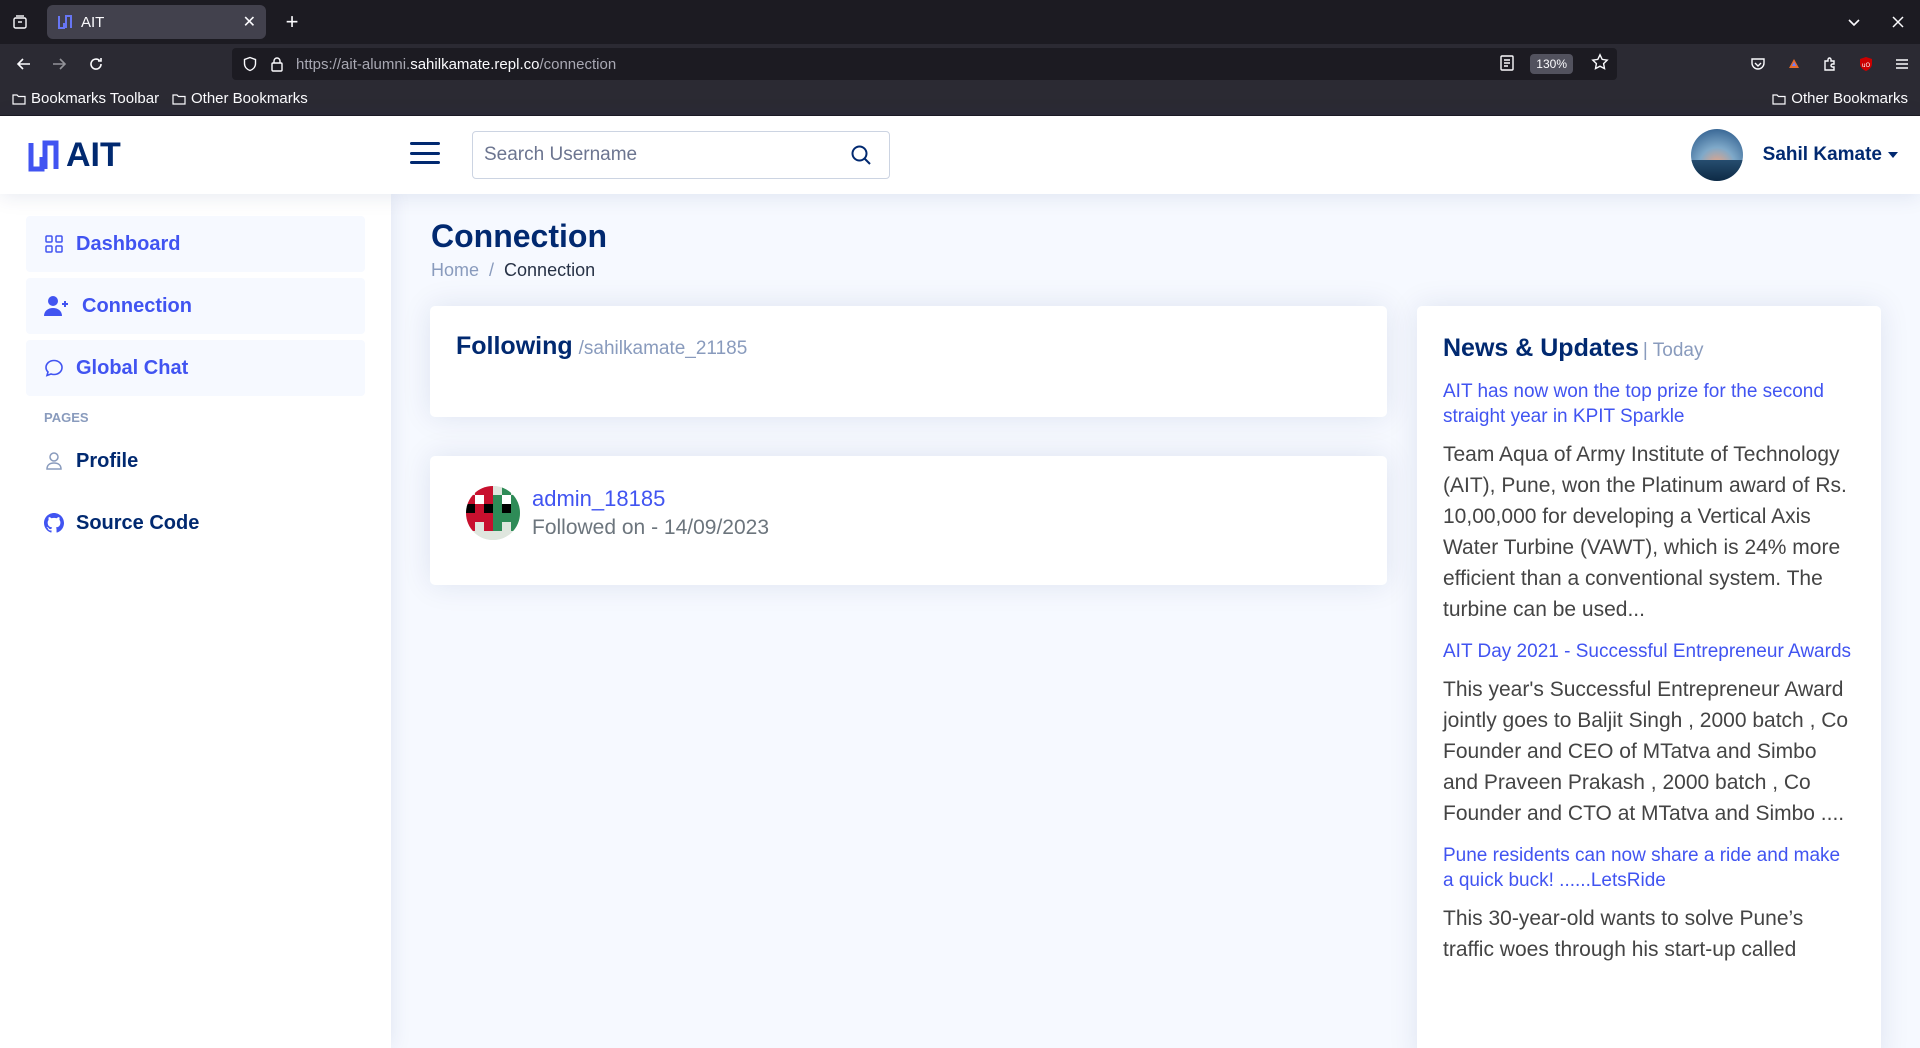 This screenshot has width=1920, height=1048. Describe the element at coordinates (65, 22) in the screenshot. I see `ait-favicon-icon` at that location.